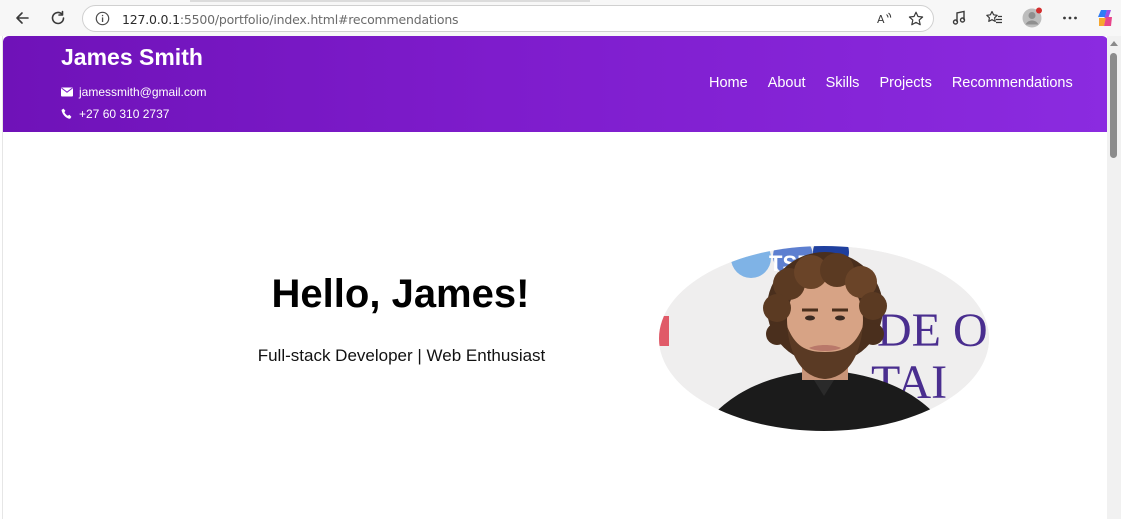 This screenshot has height=519, width=1121. I want to click on backdrop-lettering-top: DE O, so click(932, 330).